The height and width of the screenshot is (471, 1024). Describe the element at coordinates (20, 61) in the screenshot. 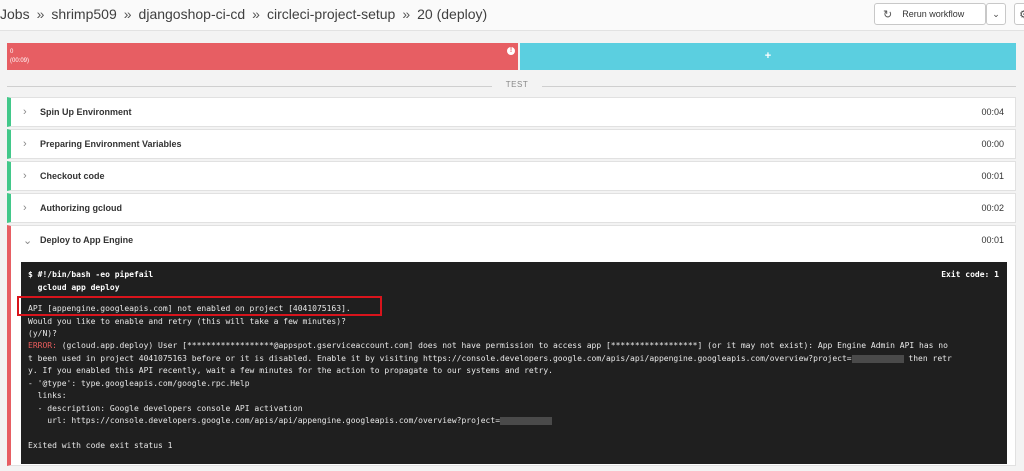

I see `container-duration: (00:09)` at that location.